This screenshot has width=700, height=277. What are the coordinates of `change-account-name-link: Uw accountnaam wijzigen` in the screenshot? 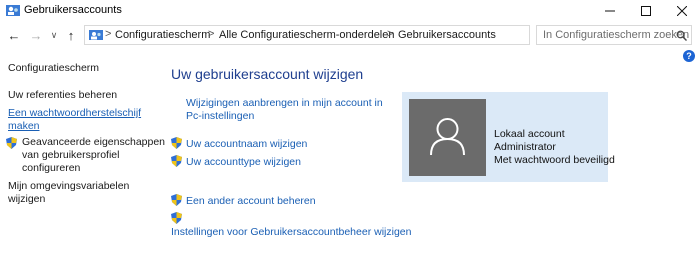 It's located at (246, 144).